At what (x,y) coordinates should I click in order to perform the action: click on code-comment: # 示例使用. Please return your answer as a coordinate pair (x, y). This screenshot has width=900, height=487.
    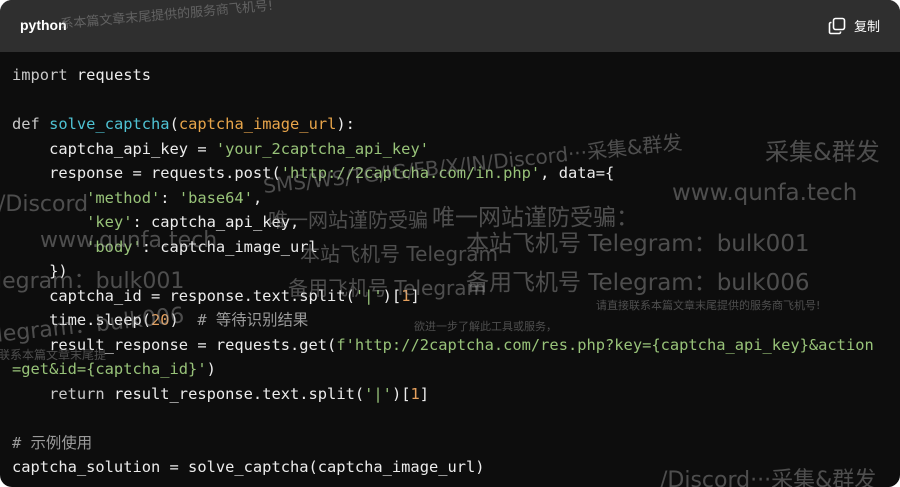
    Looking at the image, I should click on (52, 442).